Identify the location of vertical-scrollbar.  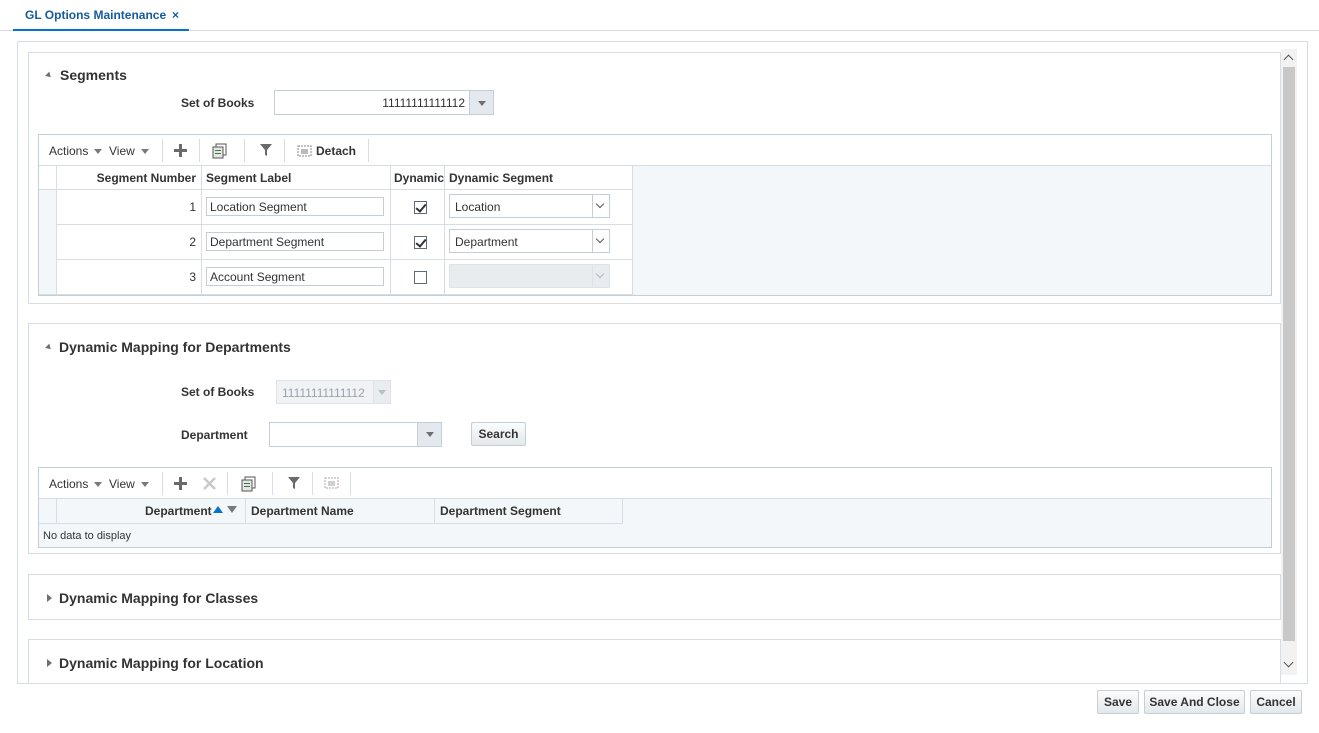
(1289, 362).